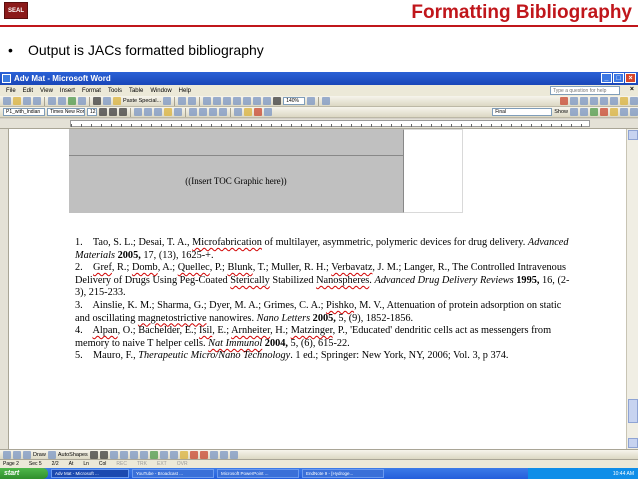 This screenshot has height=479, width=638. Describe the element at coordinates (227, 101) in the screenshot. I see `insert-table-icon` at that location.